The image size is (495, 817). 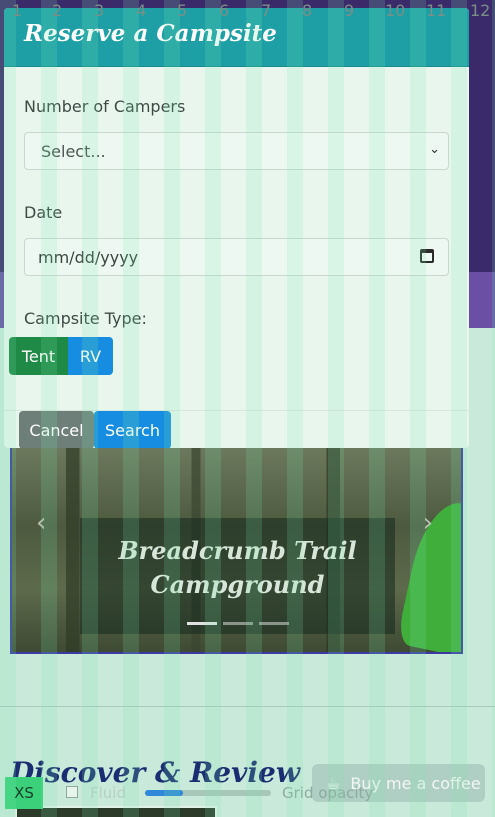 I want to click on date-placeholder: mm/dd/yyyy, so click(x=88, y=257).